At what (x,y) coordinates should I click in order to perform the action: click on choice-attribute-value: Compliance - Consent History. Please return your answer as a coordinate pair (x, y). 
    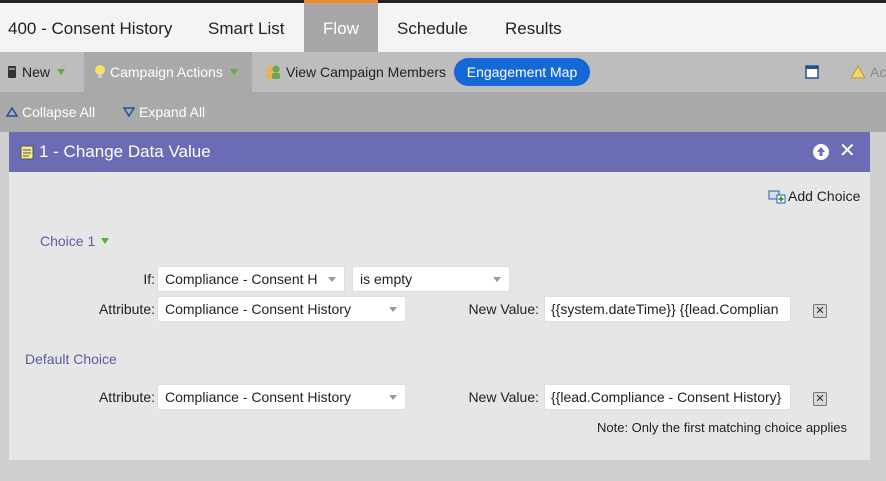
    Looking at the image, I should click on (258, 309).